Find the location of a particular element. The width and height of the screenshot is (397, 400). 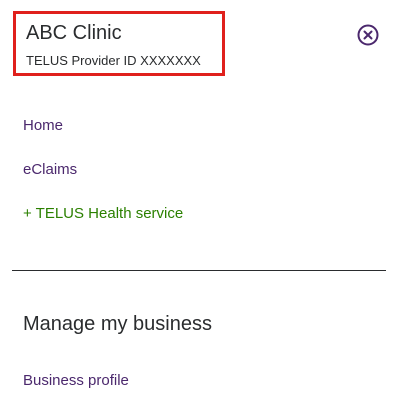

nav-link-eclaims: eClaims is located at coordinates (50, 169).